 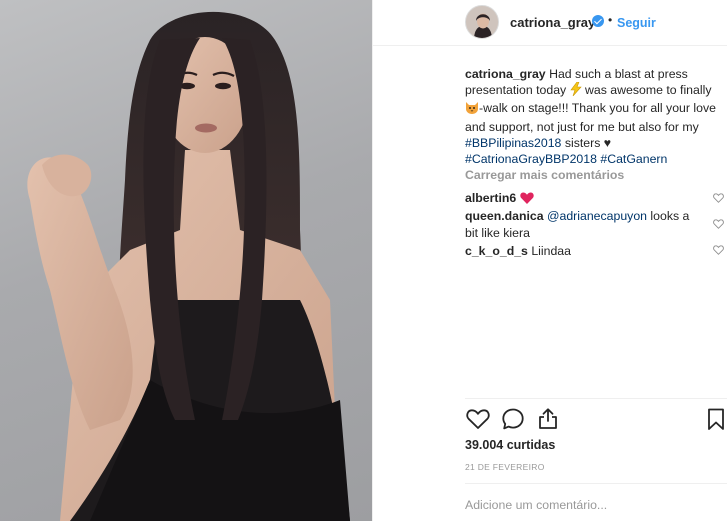 I want to click on follow-button: Seguir, so click(x=636, y=23).